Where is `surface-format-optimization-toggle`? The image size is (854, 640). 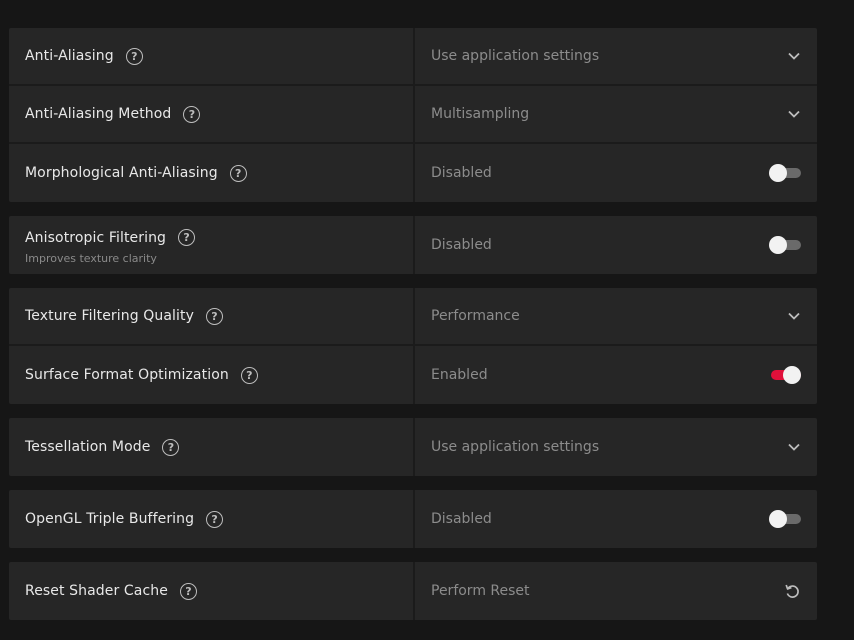 surface-format-optimization-toggle is located at coordinates (785, 375).